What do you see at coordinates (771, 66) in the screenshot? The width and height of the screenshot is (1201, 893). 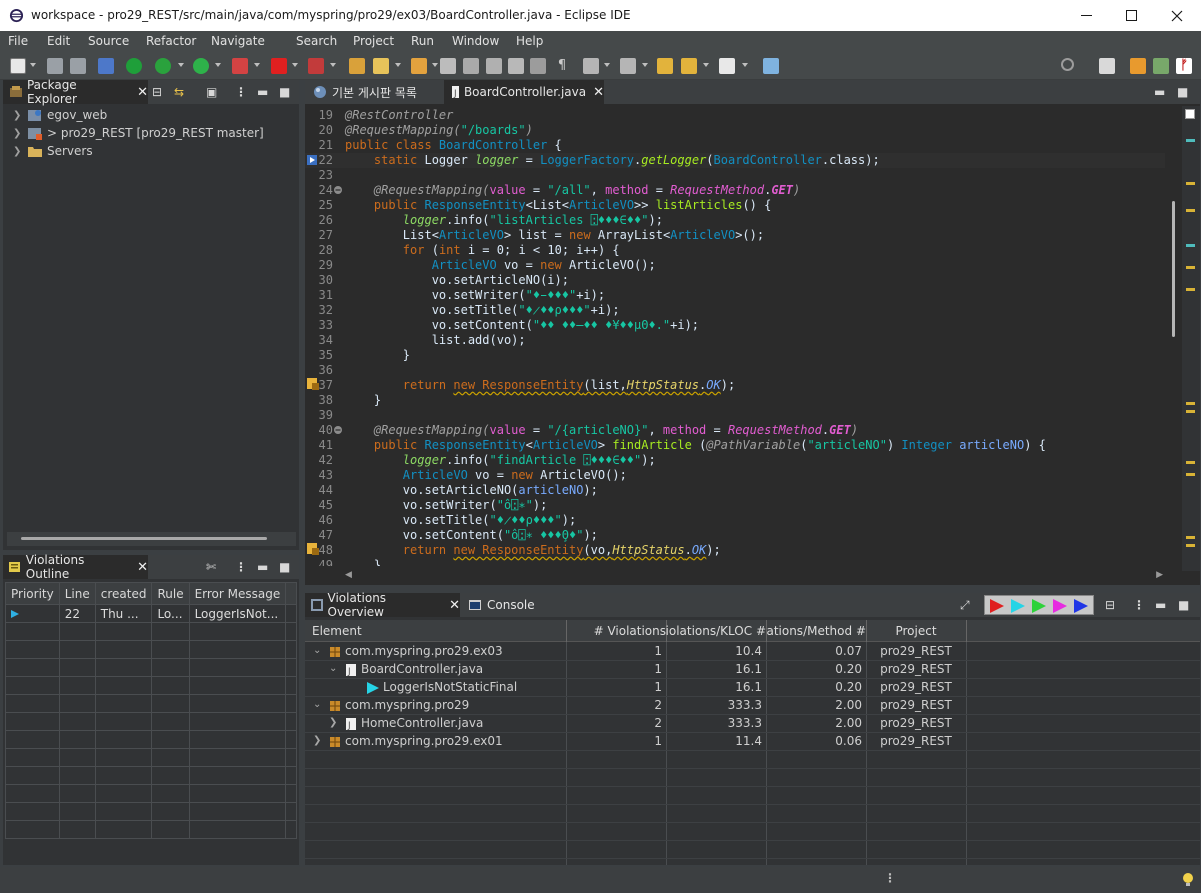 I see `pin-editor-icon` at bounding box center [771, 66].